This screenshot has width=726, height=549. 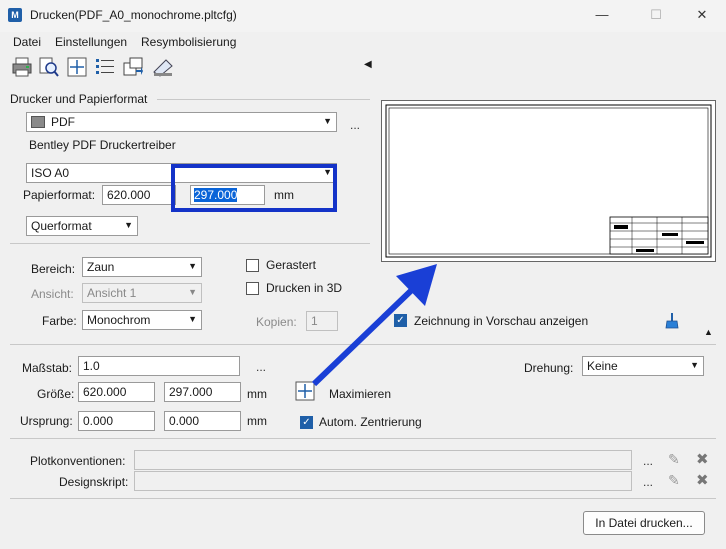 I want to click on paper-width-input: 620.000, so click(x=139, y=195).